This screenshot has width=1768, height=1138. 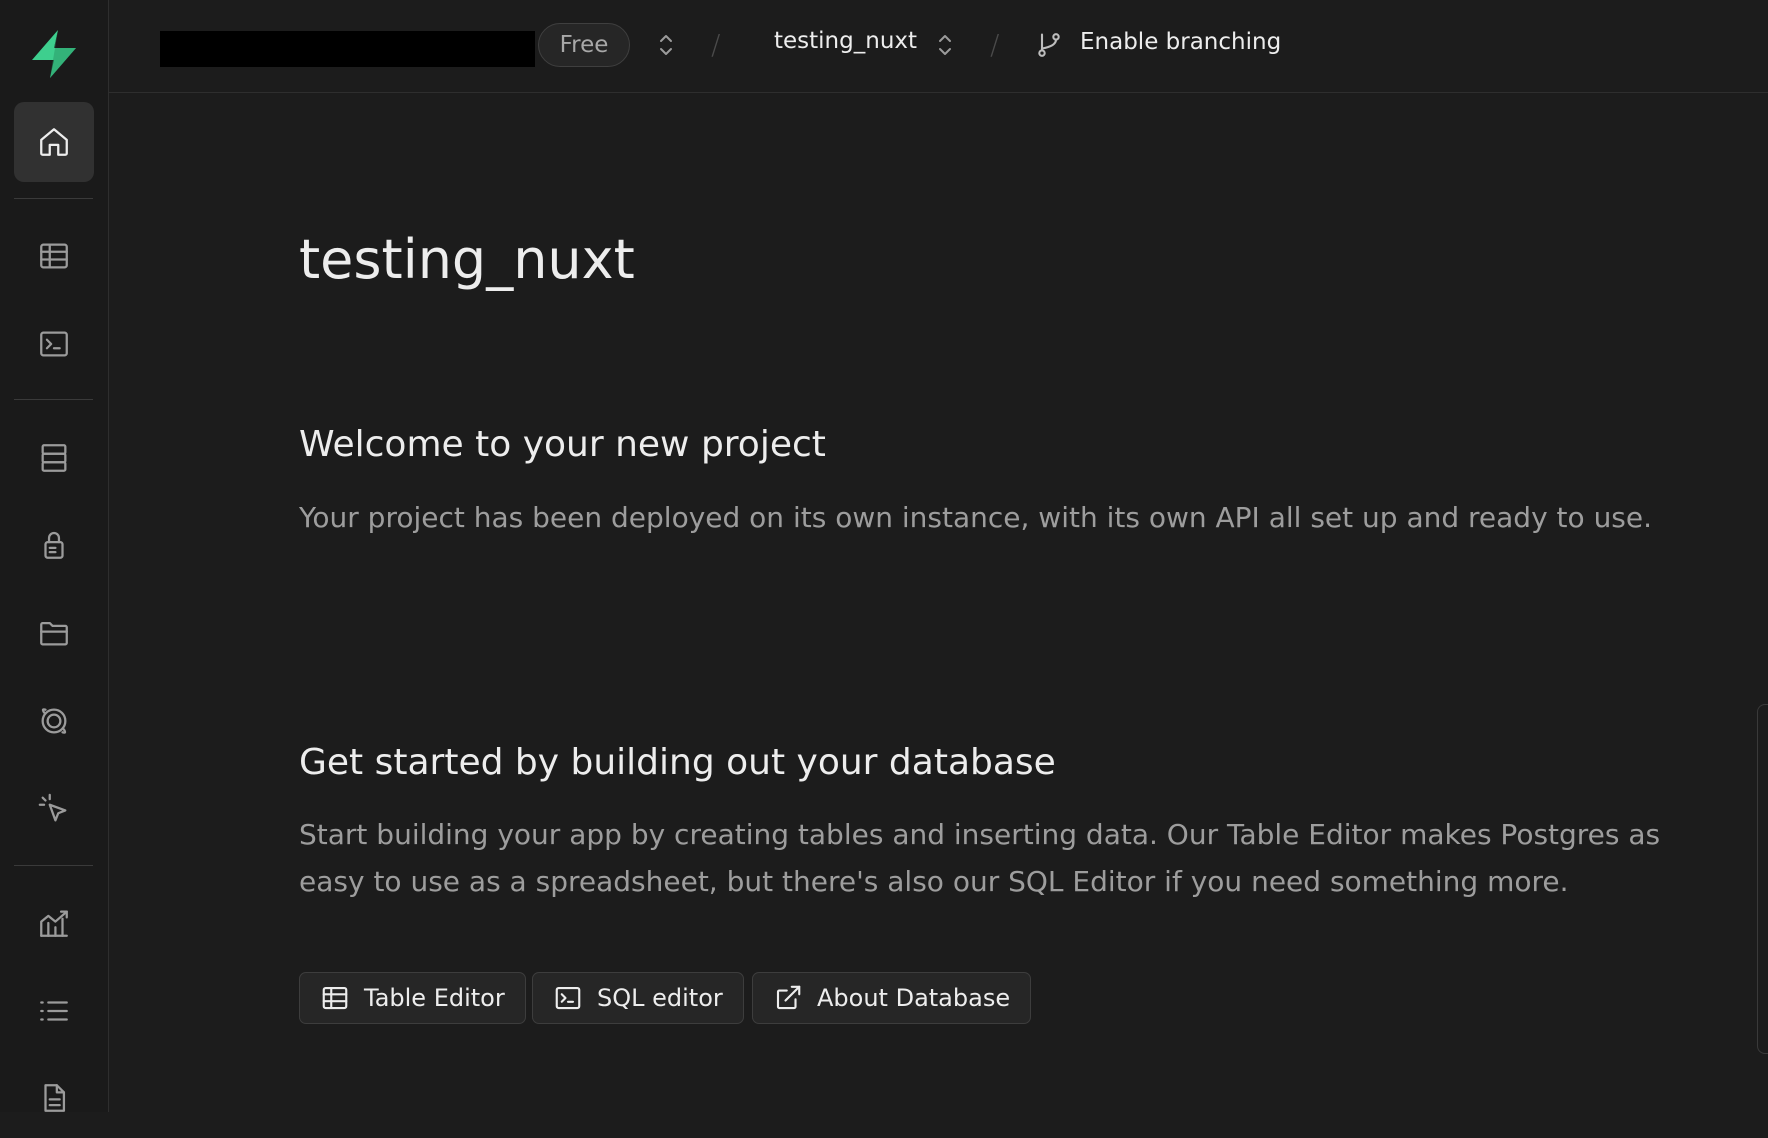 I want to click on home-icon, so click(x=54, y=142).